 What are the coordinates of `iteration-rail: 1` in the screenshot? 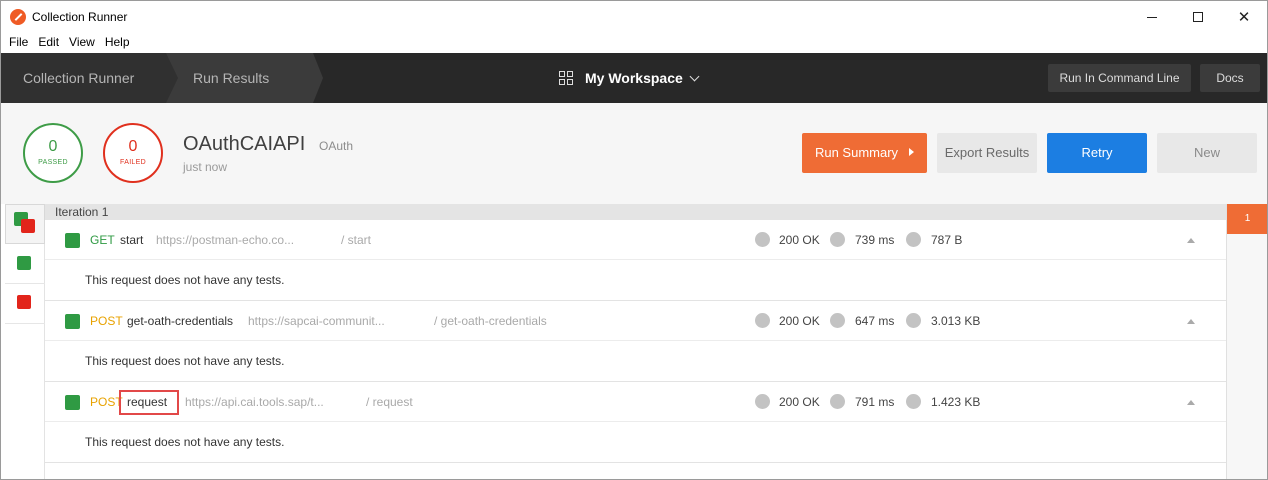 It's located at (1246, 341).